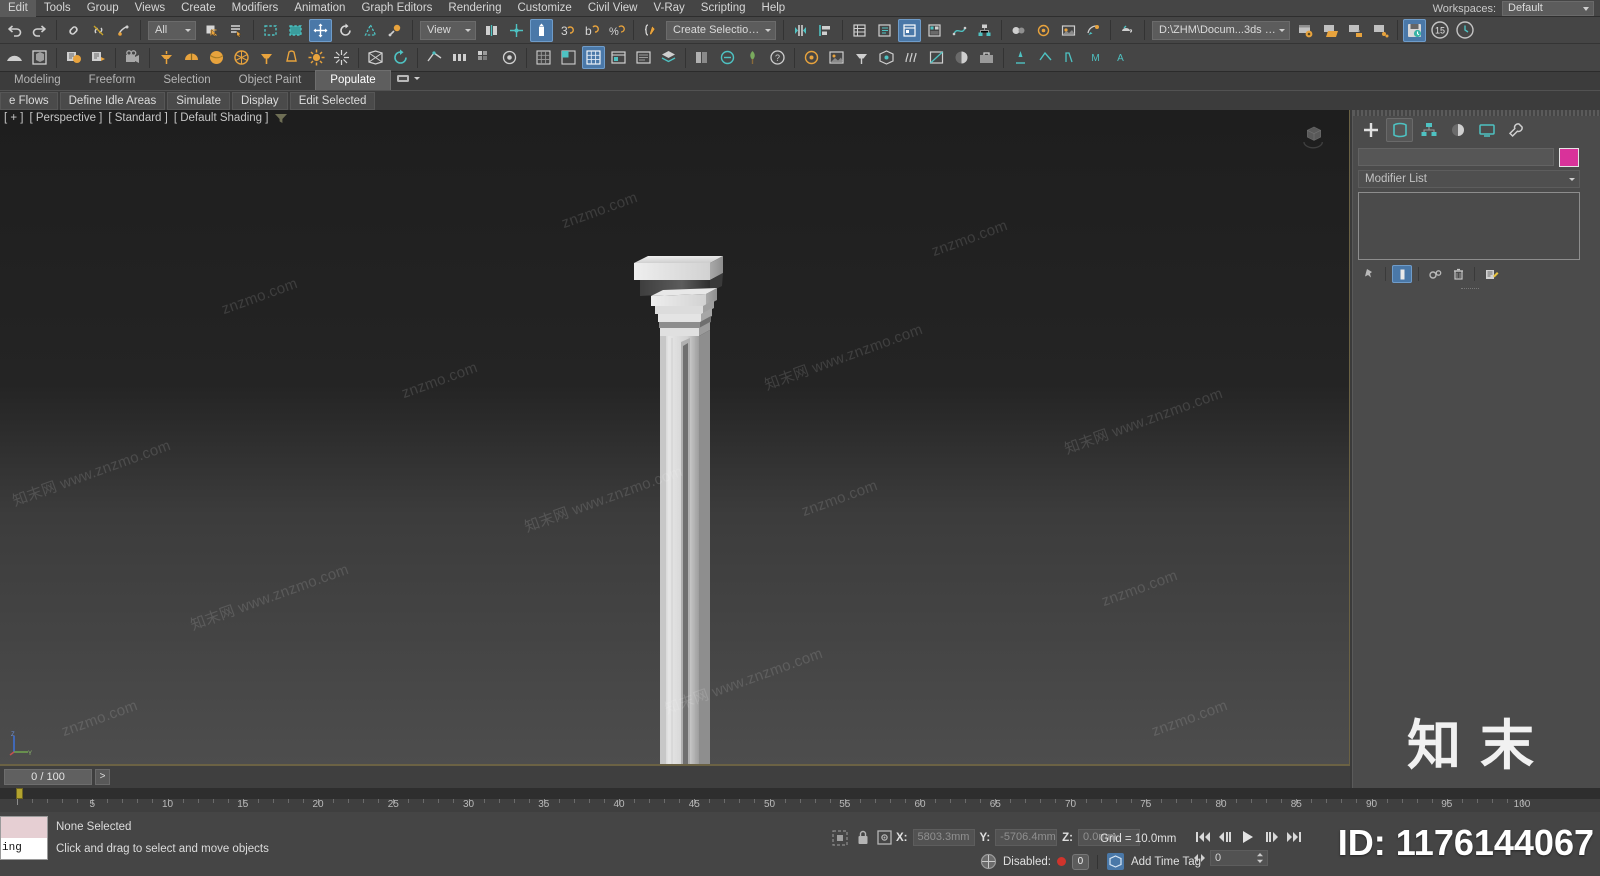 The height and width of the screenshot is (876, 1600). What do you see at coordinates (1221, 30) in the screenshot?
I see `project-folder-combo: D:\ZHM\Docum...3ds Max 202·` at bounding box center [1221, 30].